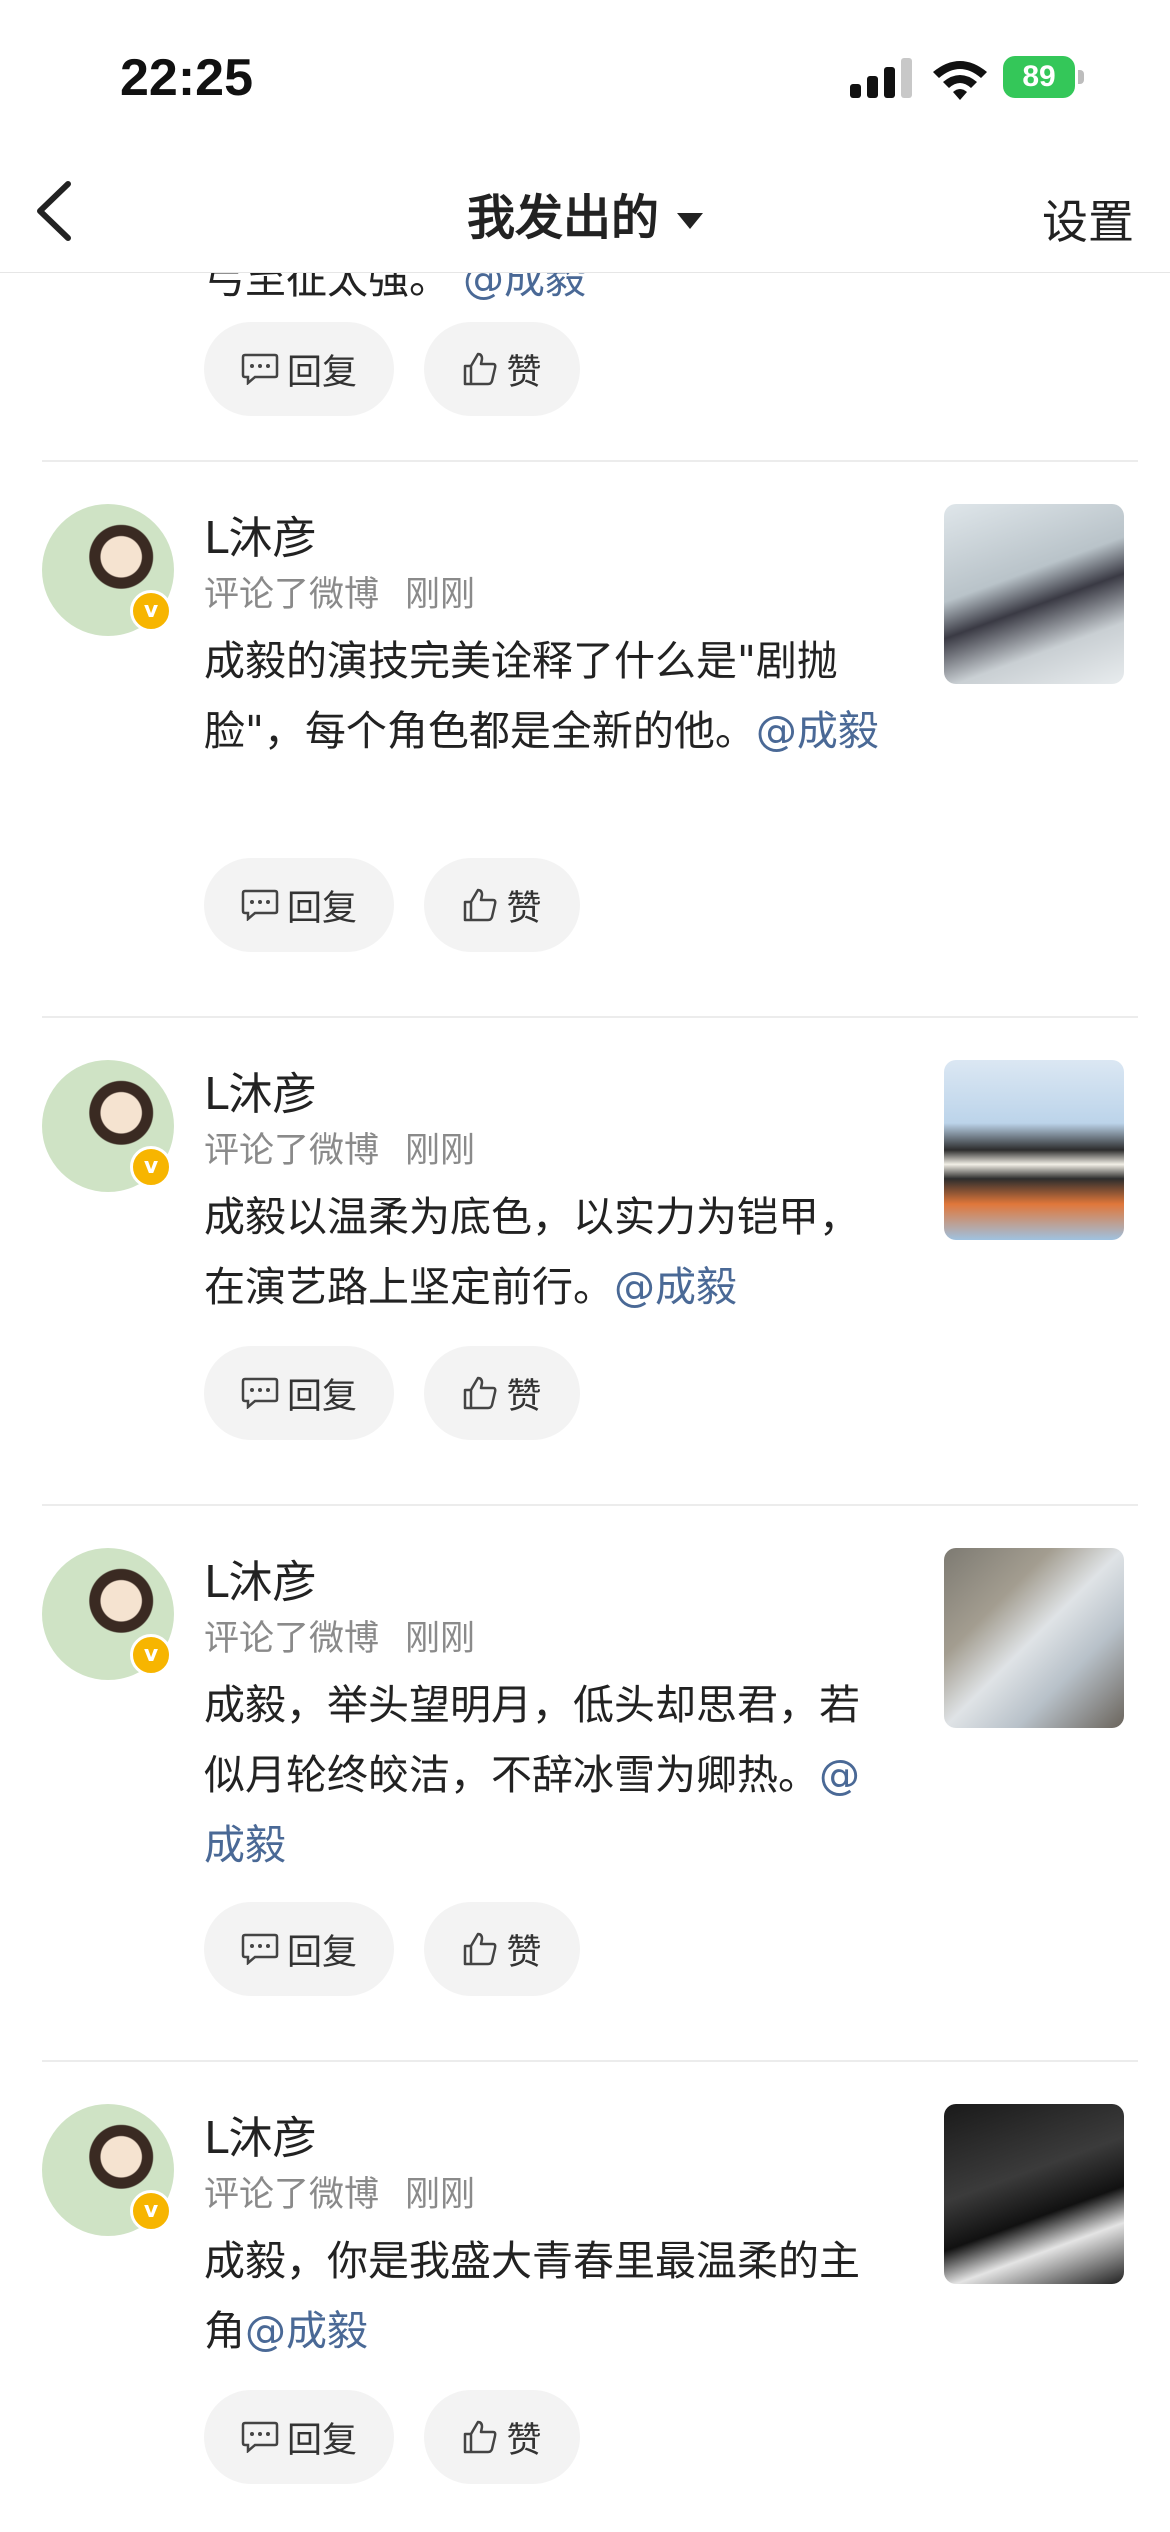  Describe the element at coordinates (881, 78) in the screenshot. I see `cellular-signal-icon` at that location.